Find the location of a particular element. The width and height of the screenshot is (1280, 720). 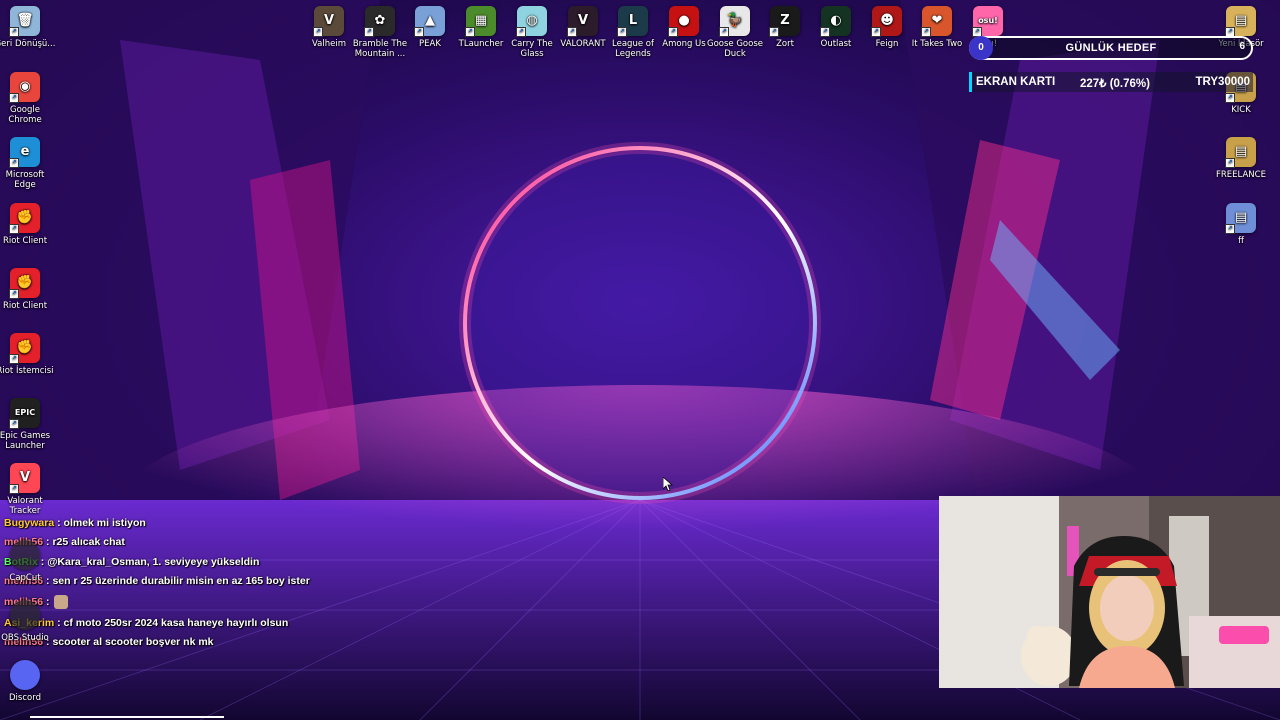

bramble-icon: ✿ ↗ is located at coordinates (379, 21).